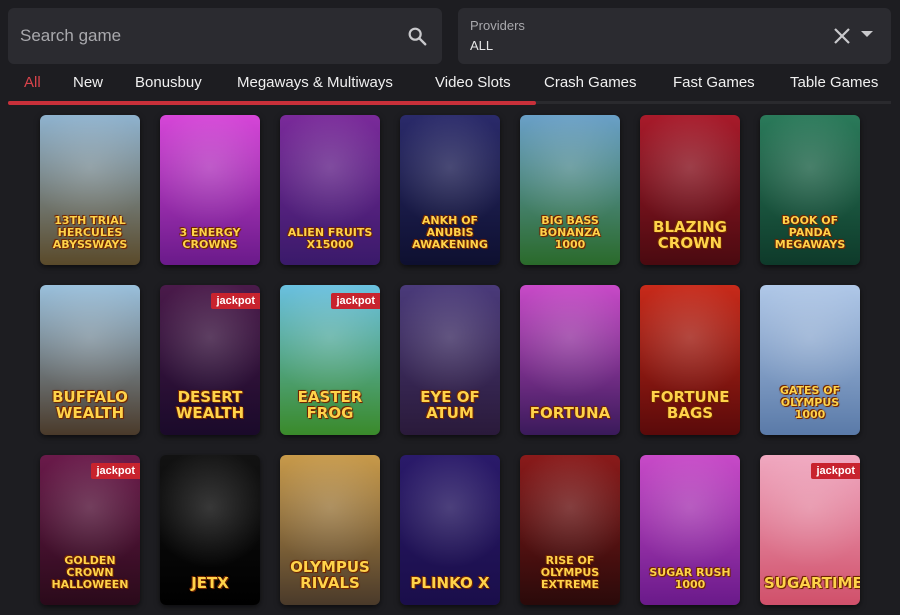 The height and width of the screenshot is (615, 900). I want to click on game-card: Fortuna, so click(570, 360).